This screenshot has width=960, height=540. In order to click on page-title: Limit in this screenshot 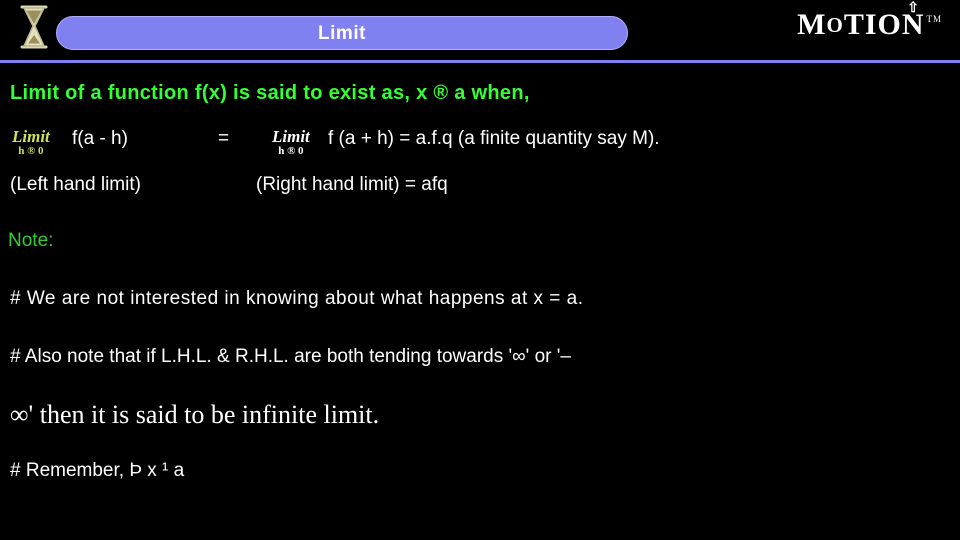, I will do `click(342, 33)`.